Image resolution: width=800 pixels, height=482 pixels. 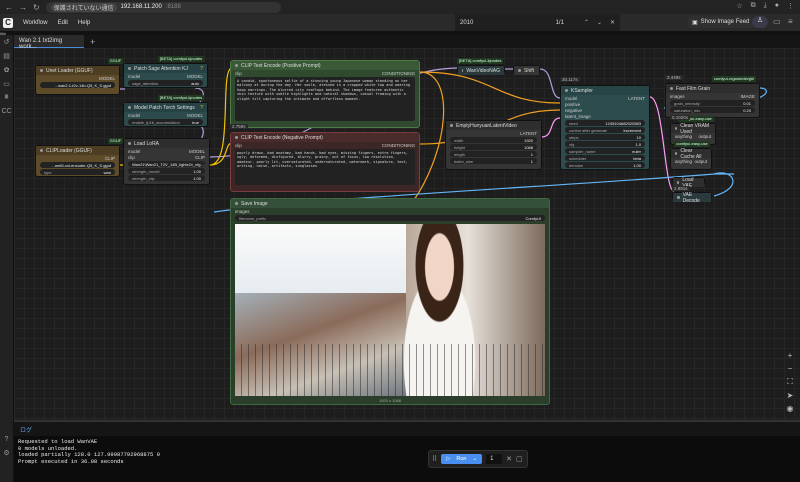 What do you see at coordinates (9, 7) in the screenshot?
I see `back-icon: ←` at bounding box center [9, 7].